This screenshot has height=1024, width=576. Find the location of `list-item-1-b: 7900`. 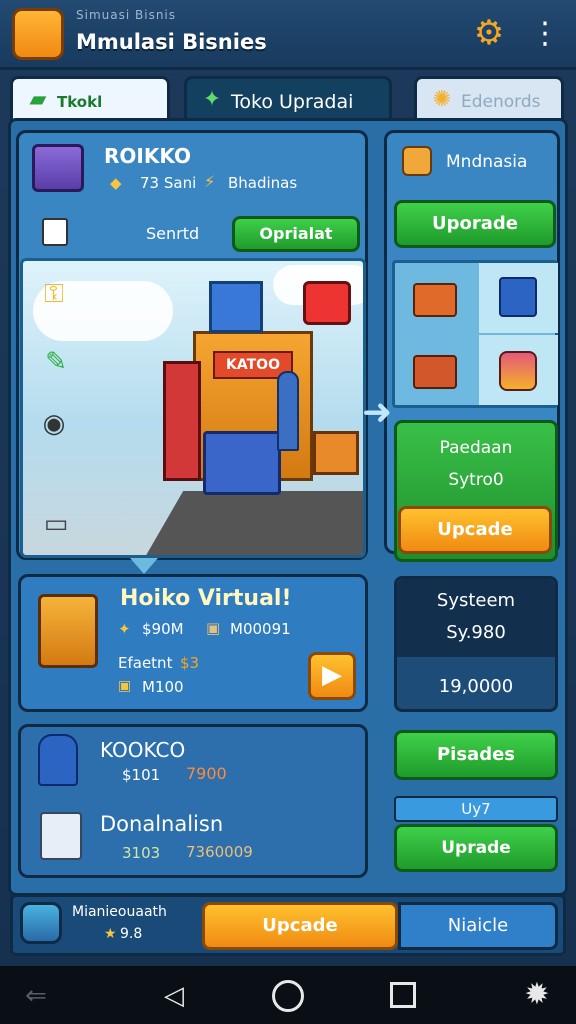

list-item-1-b: 7900 is located at coordinates (206, 773).